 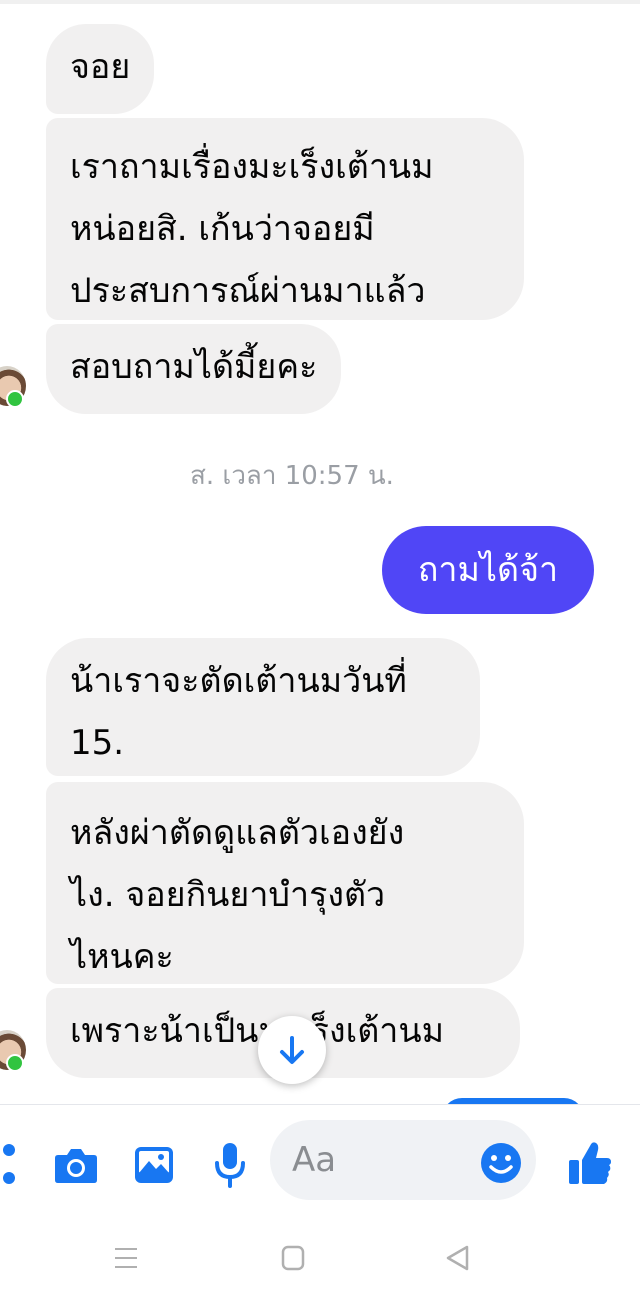 I want to click on microphone-icon, so click(x=230, y=1165).